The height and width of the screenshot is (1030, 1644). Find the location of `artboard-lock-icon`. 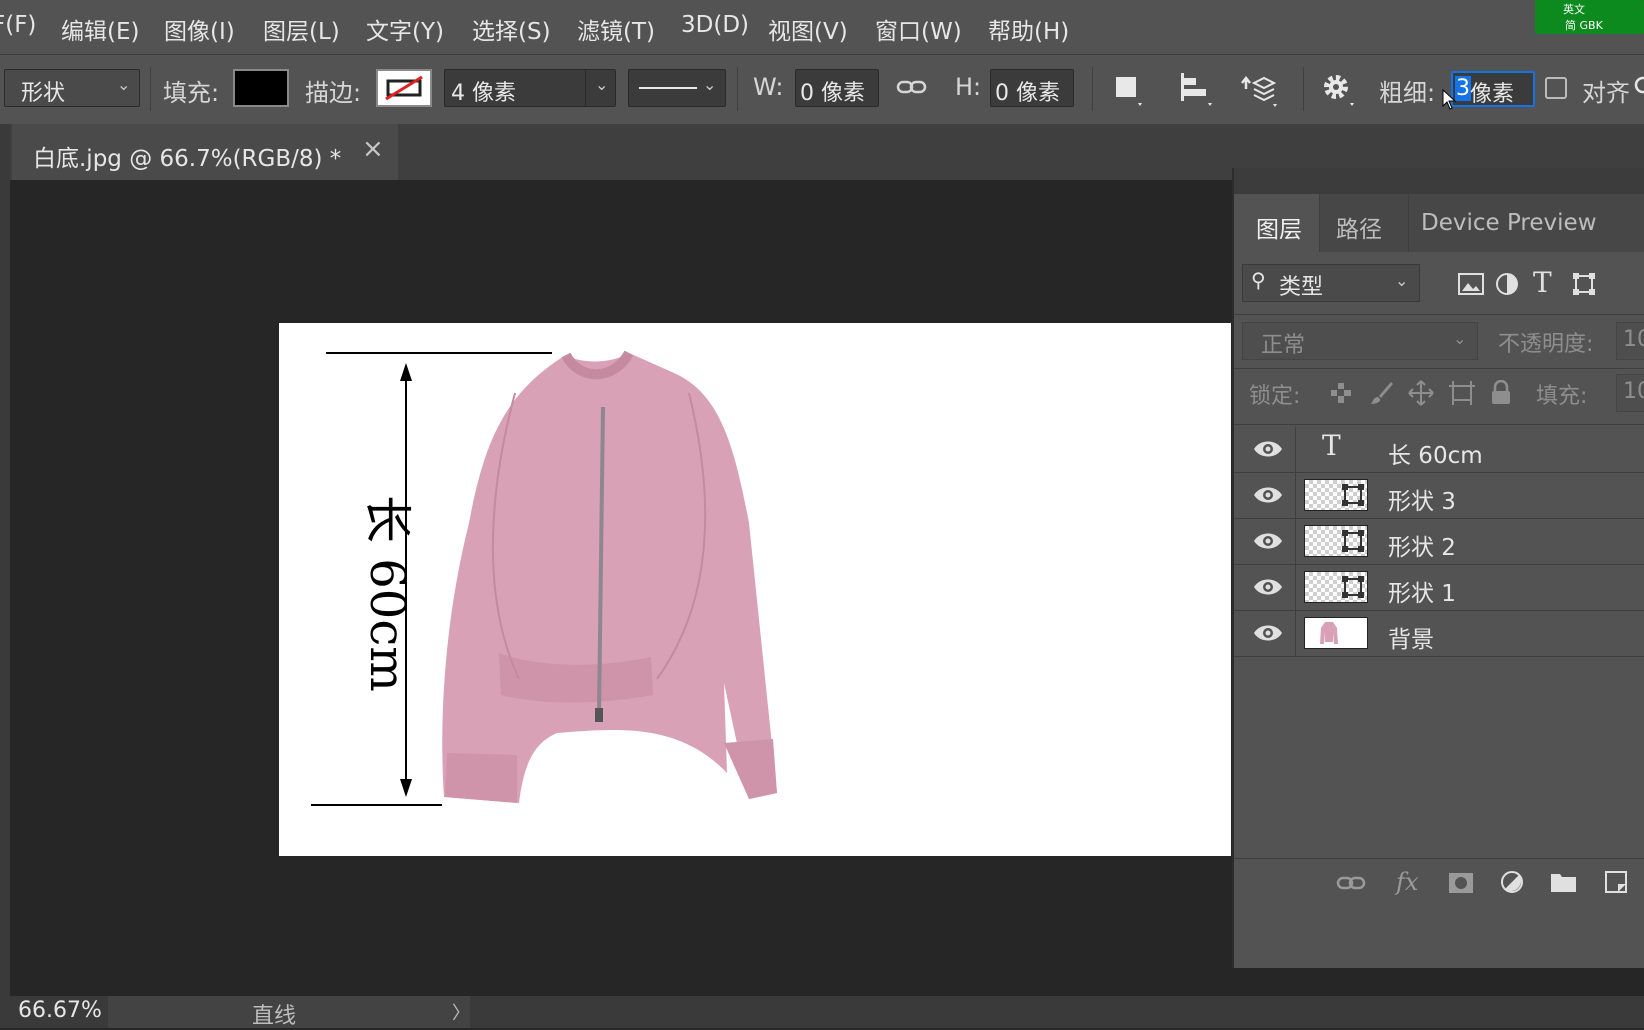

artboard-lock-icon is located at coordinates (1462, 393).